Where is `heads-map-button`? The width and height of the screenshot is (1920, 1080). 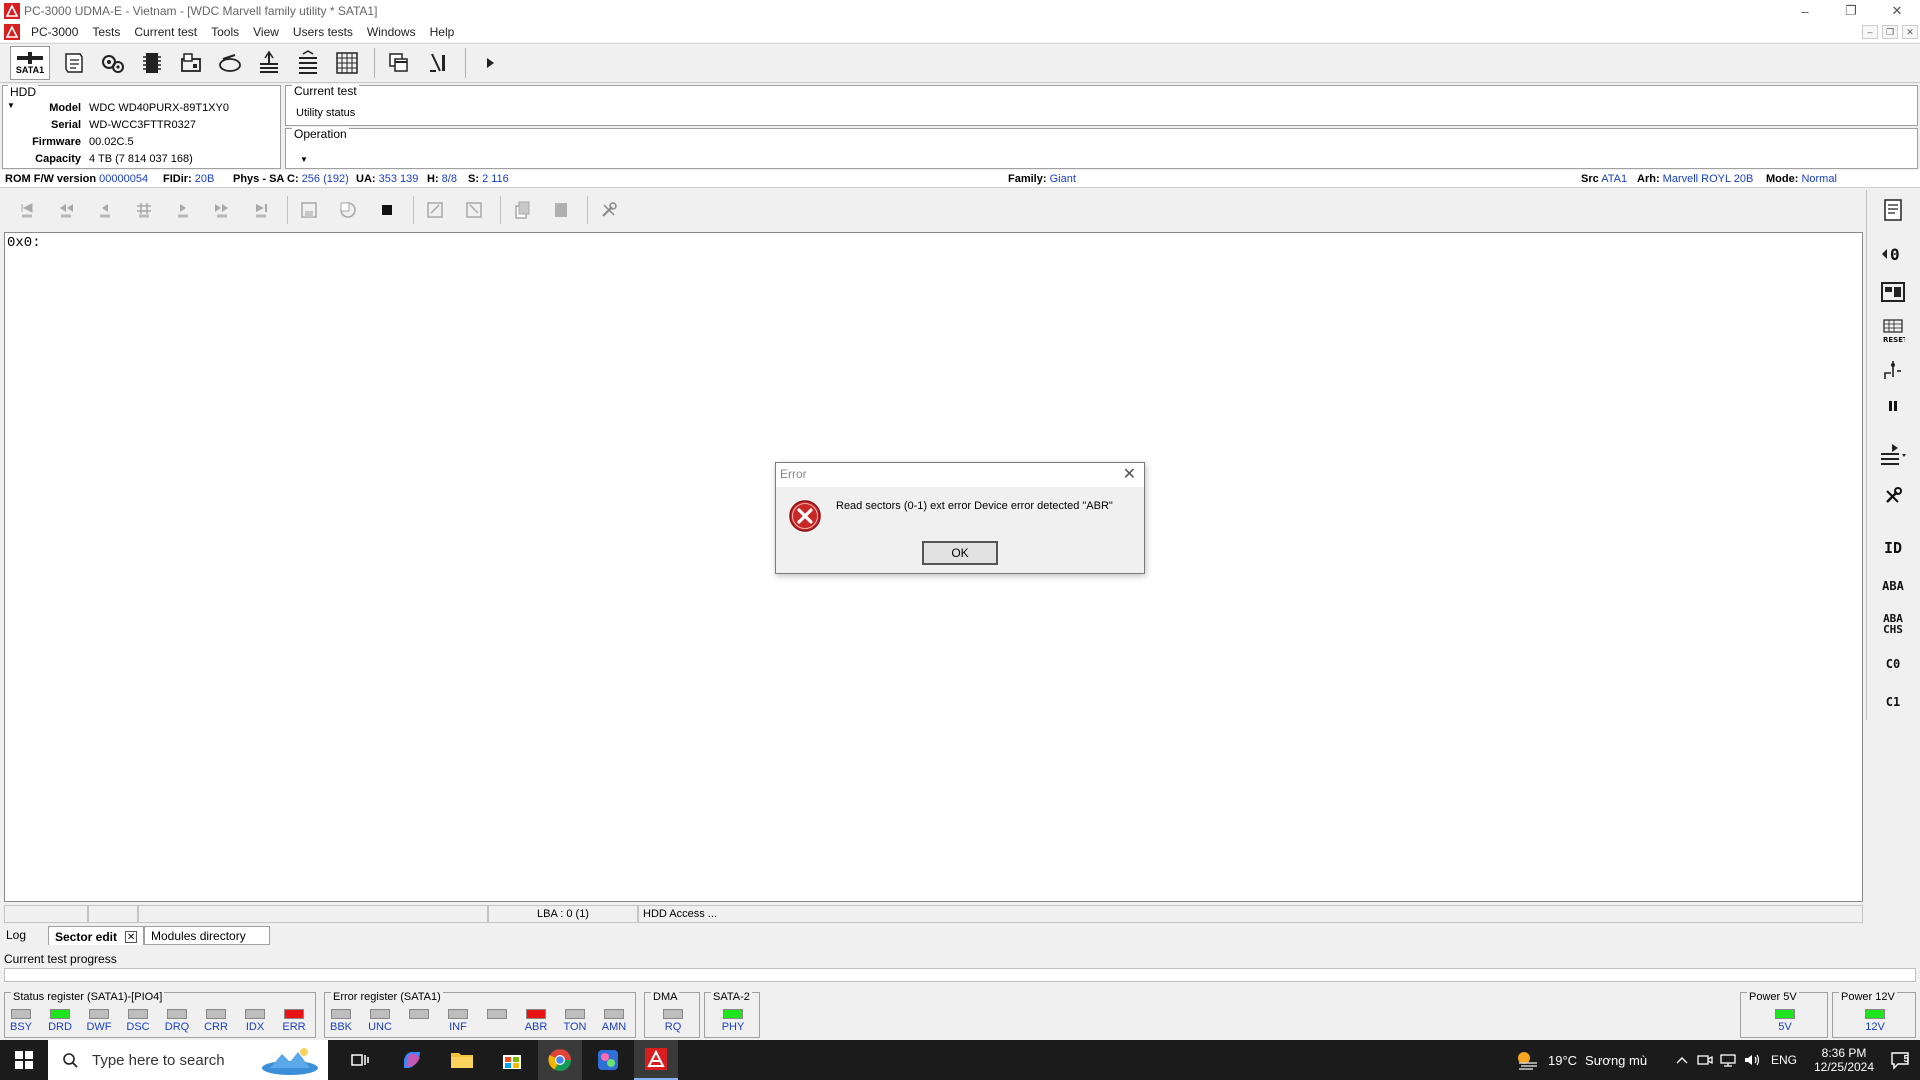 heads-map-button is located at coordinates (1893, 454).